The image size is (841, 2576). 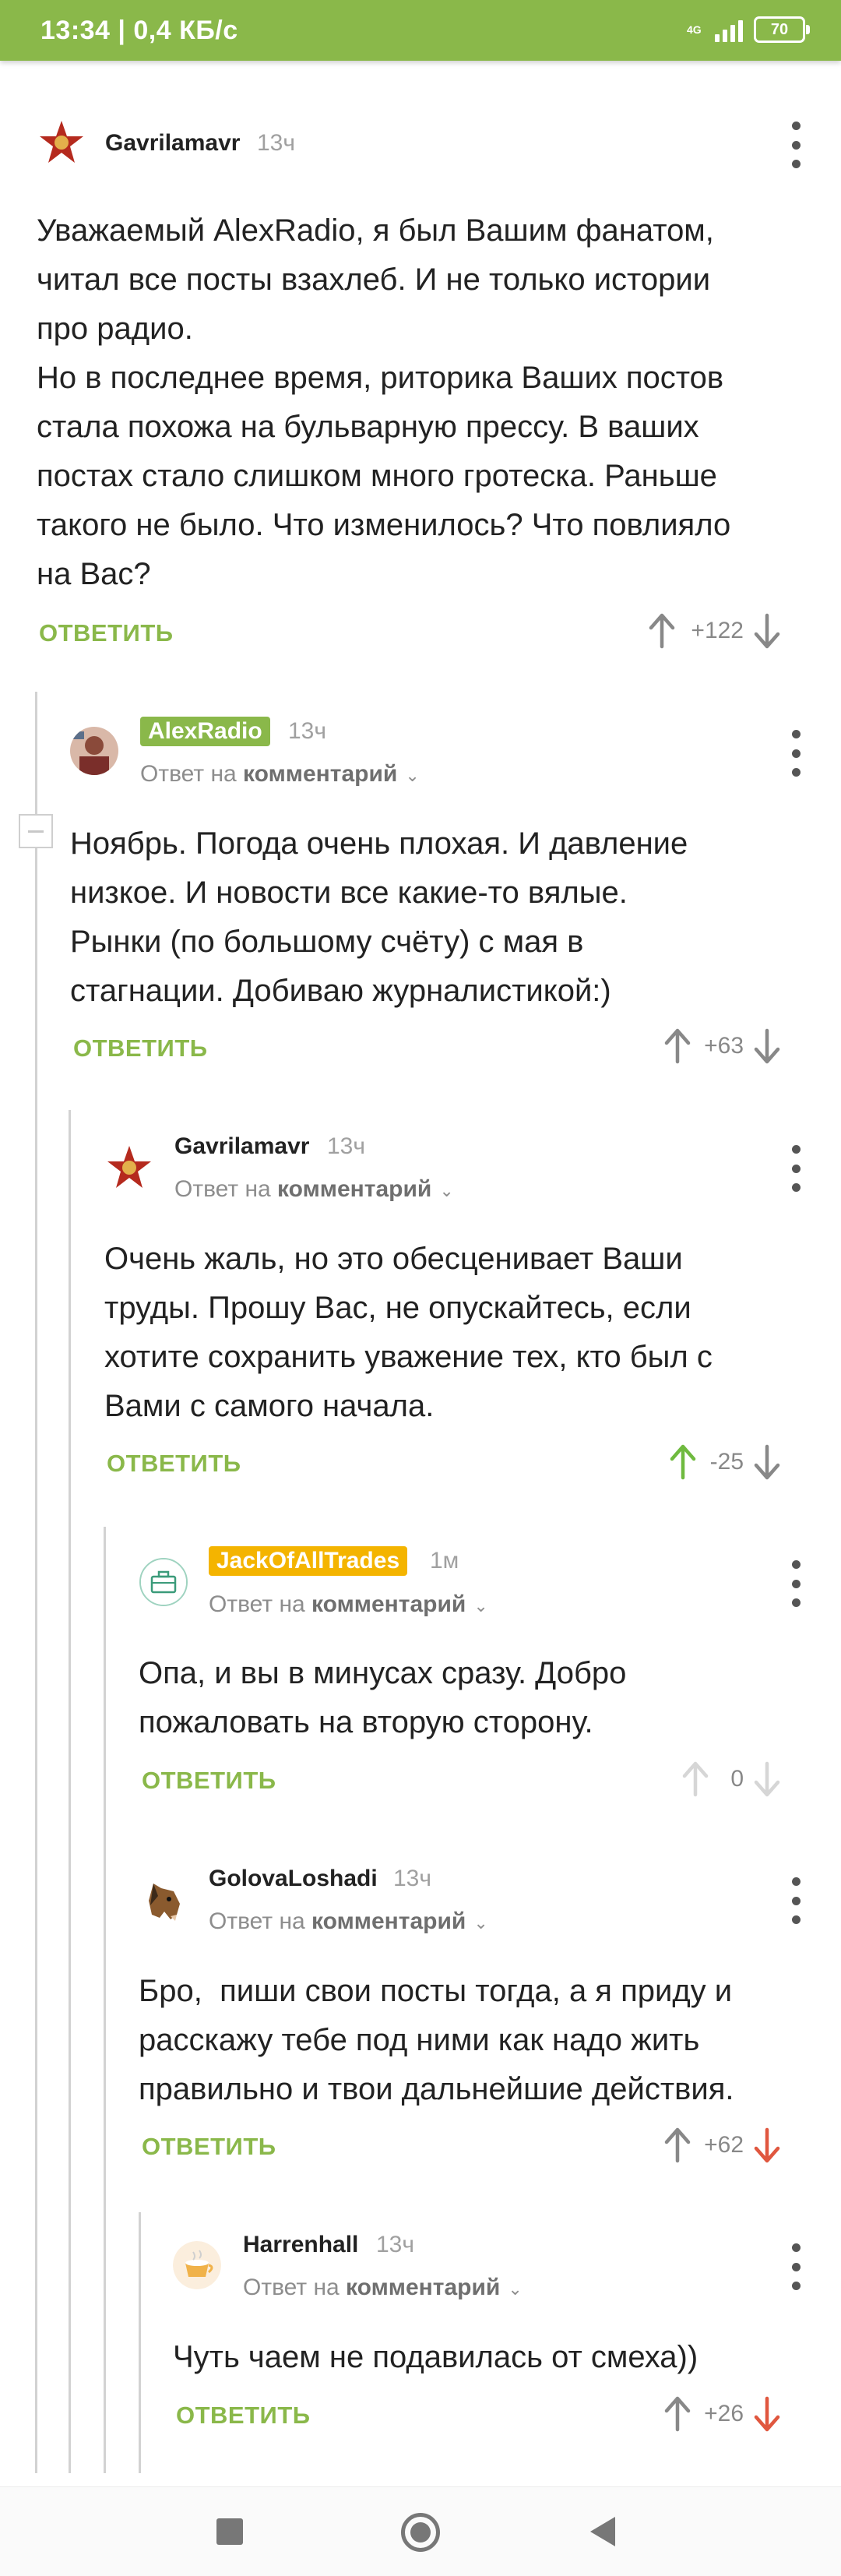 I want to click on home-icon, so click(x=420, y=2532).